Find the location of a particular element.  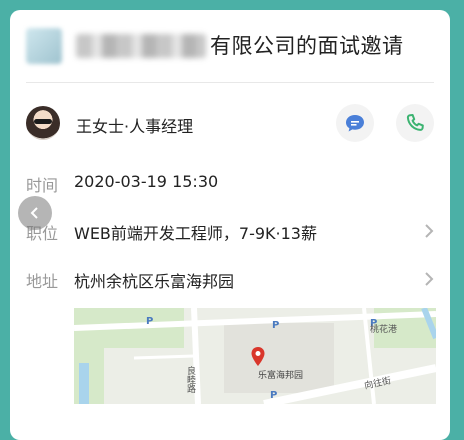

address-label: 地址 is located at coordinates (42, 281).